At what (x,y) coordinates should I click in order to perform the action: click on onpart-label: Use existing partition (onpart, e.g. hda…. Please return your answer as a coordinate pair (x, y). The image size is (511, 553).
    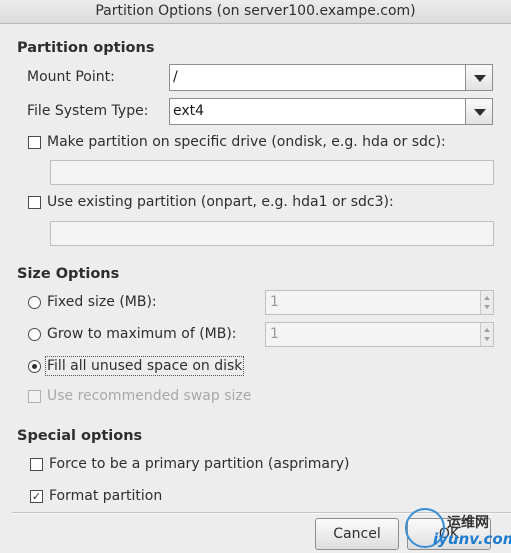
    Looking at the image, I should click on (220, 202).